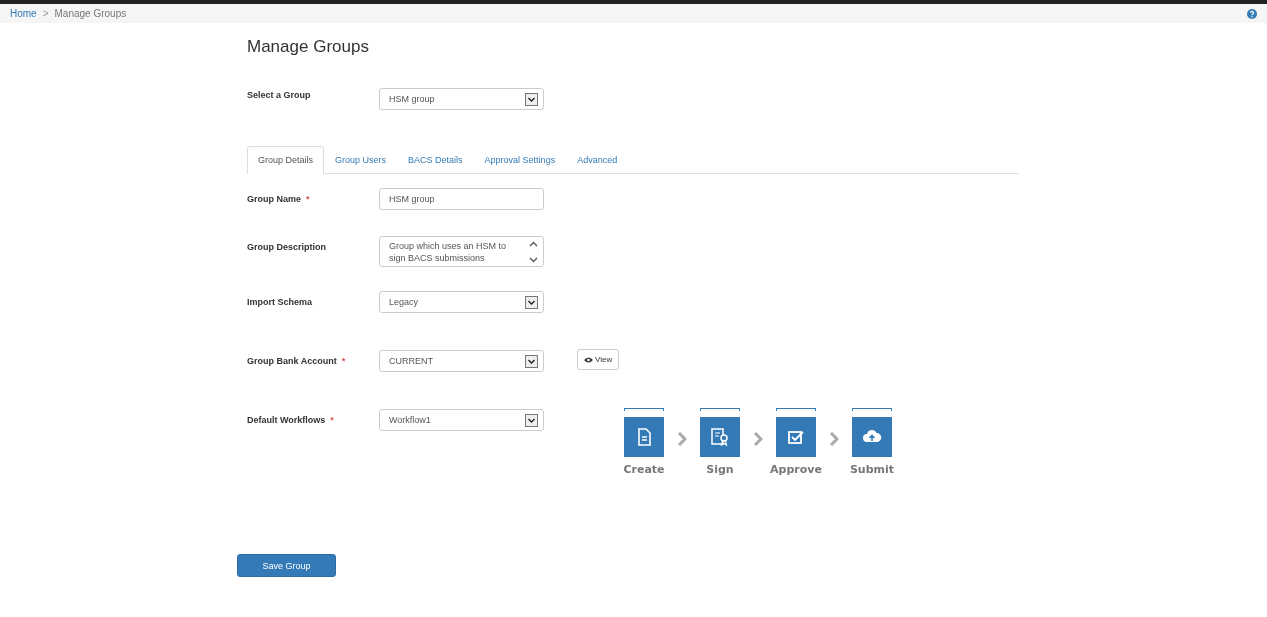  What do you see at coordinates (720, 437) in the screenshot?
I see `certificate-icon` at bounding box center [720, 437].